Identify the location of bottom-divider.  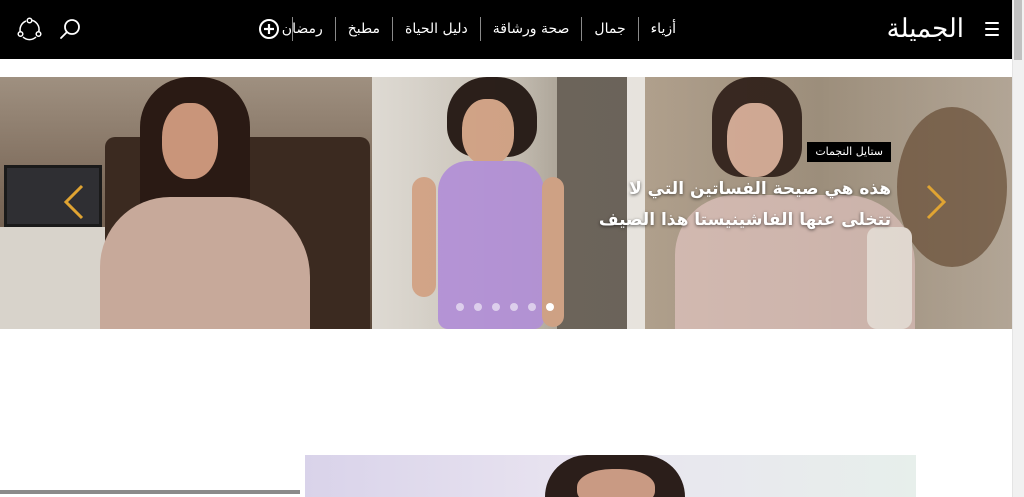
(150, 492).